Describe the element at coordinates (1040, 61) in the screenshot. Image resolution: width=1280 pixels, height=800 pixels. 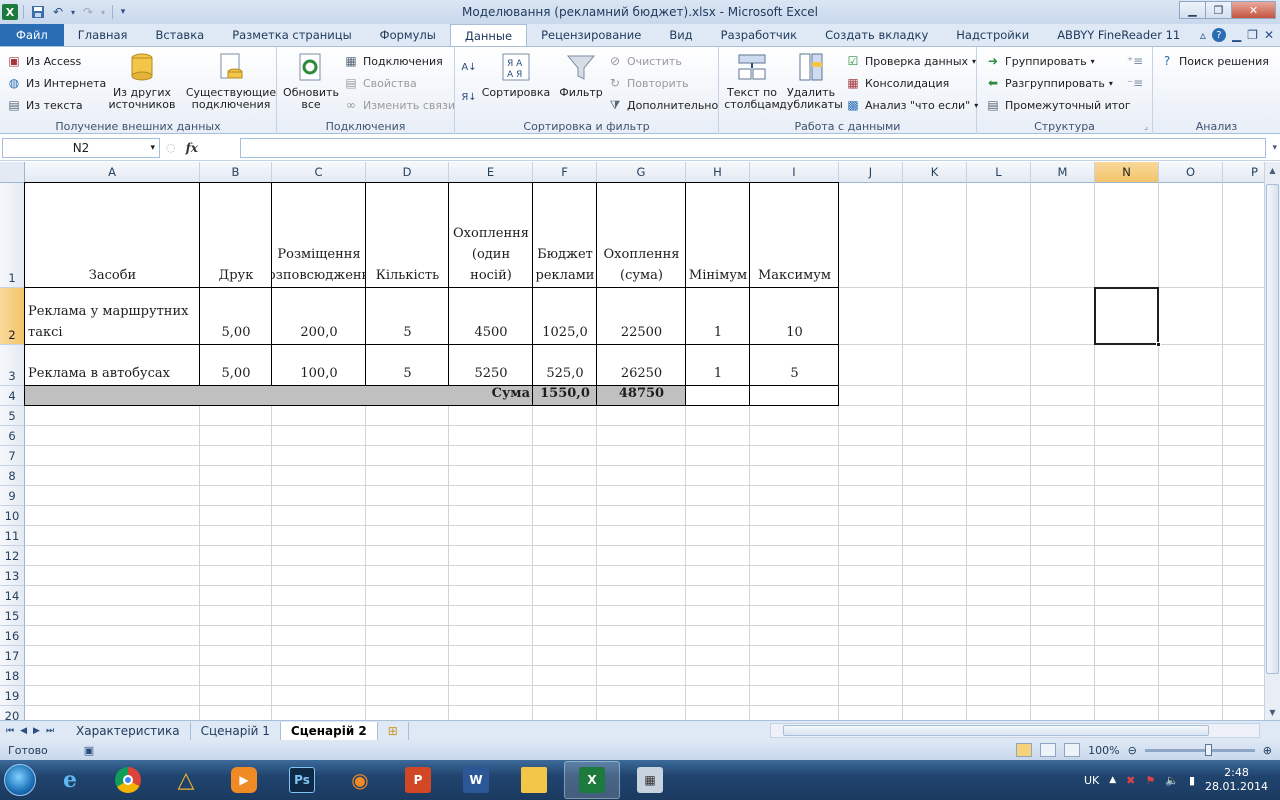
I see `group-button: ➜ Группировать ▾` at that location.